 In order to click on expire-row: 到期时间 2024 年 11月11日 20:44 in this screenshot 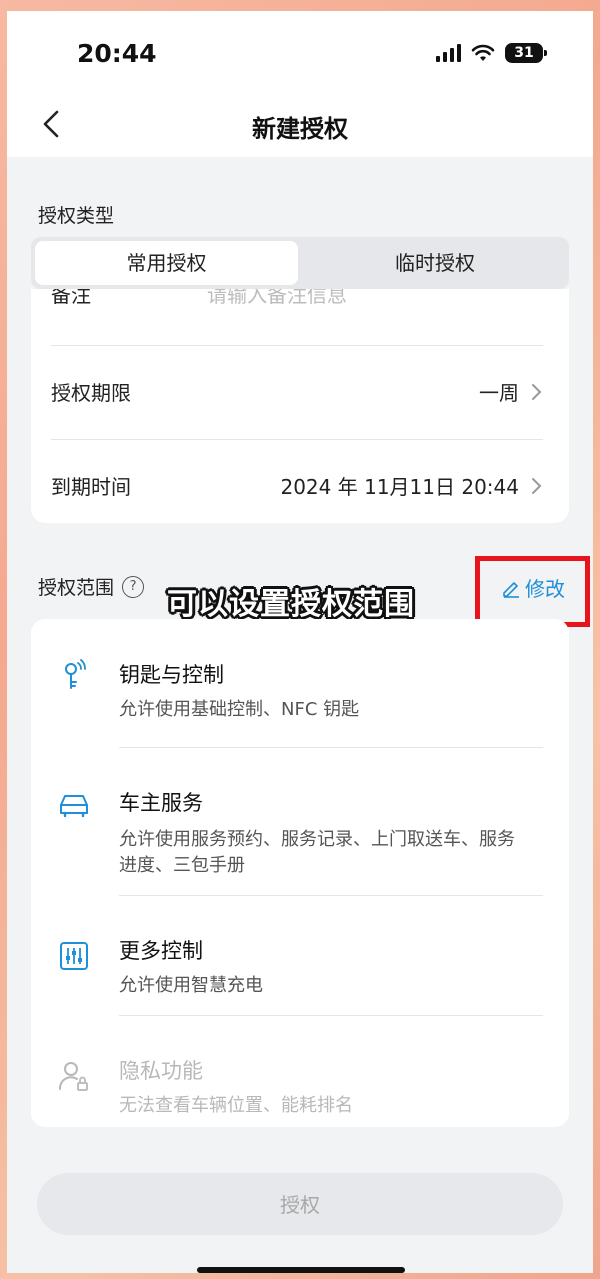, I will do `click(297, 482)`.